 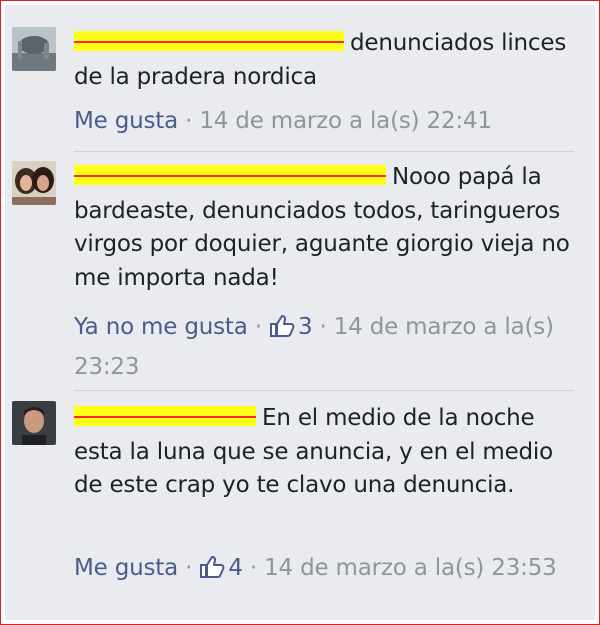 What do you see at coordinates (410, 568) in the screenshot?
I see `timestamp: 14 de marzo a la(s) 23:53` at bounding box center [410, 568].